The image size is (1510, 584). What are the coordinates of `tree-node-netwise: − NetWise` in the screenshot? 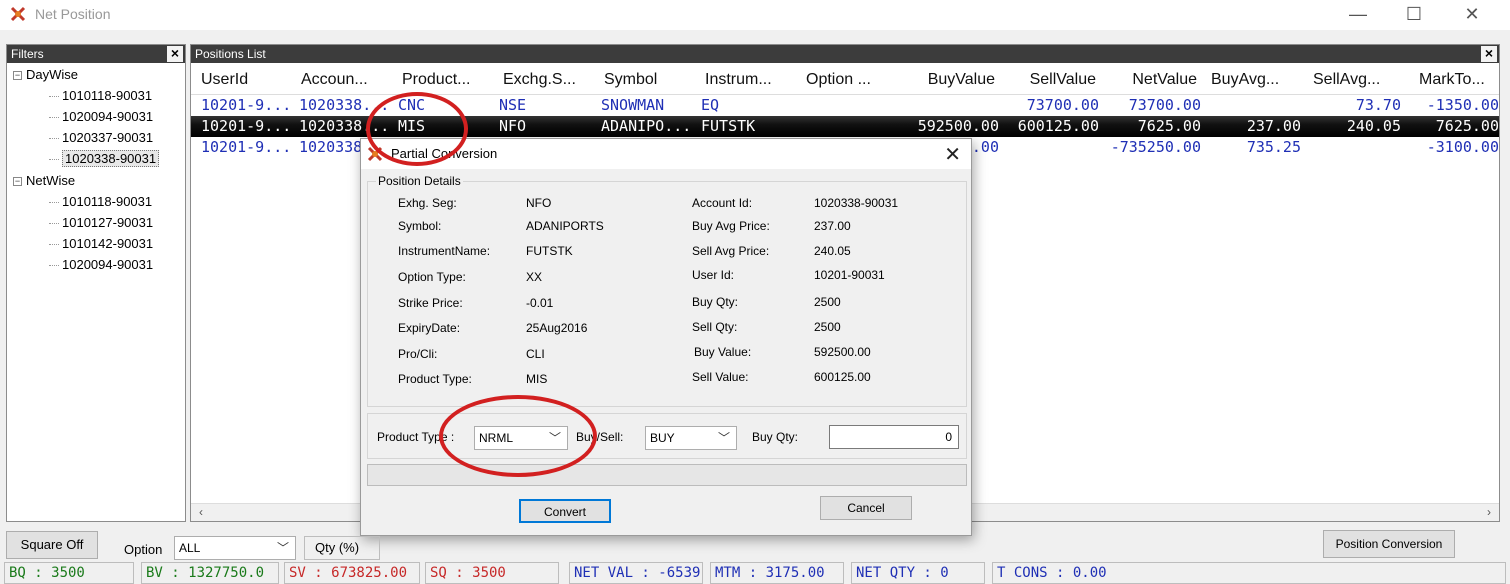 It's located at (44, 181).